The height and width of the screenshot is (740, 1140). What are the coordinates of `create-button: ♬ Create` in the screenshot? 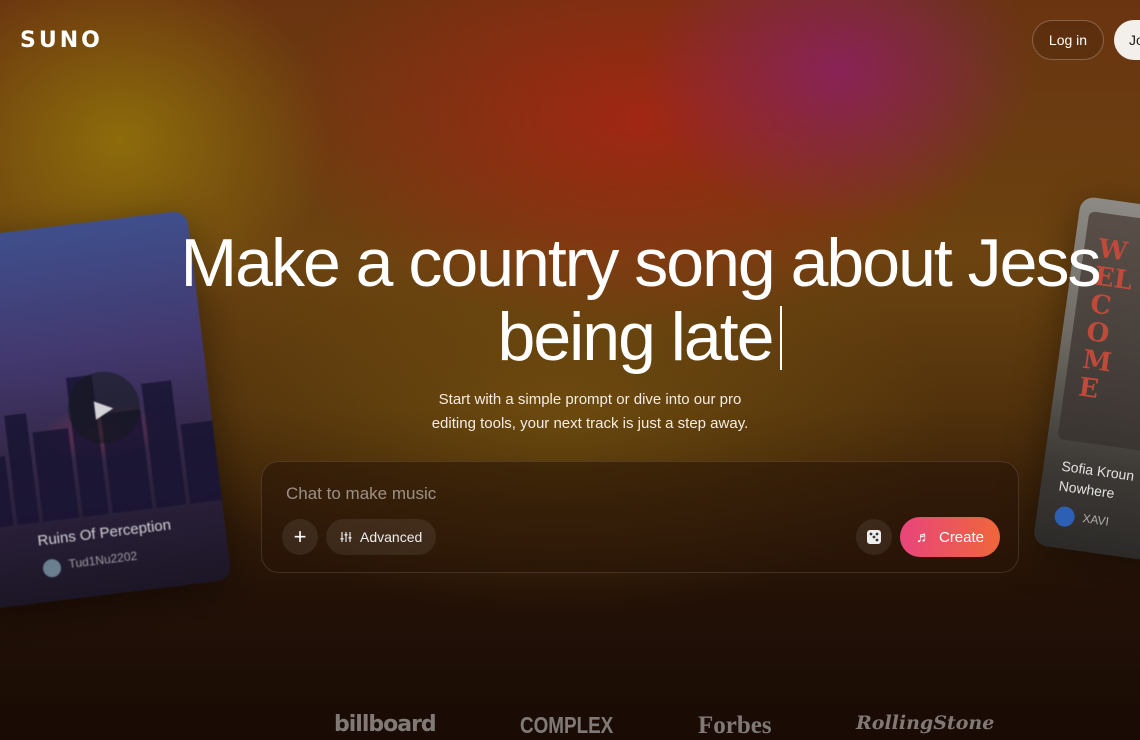 It's located at (950, 537).